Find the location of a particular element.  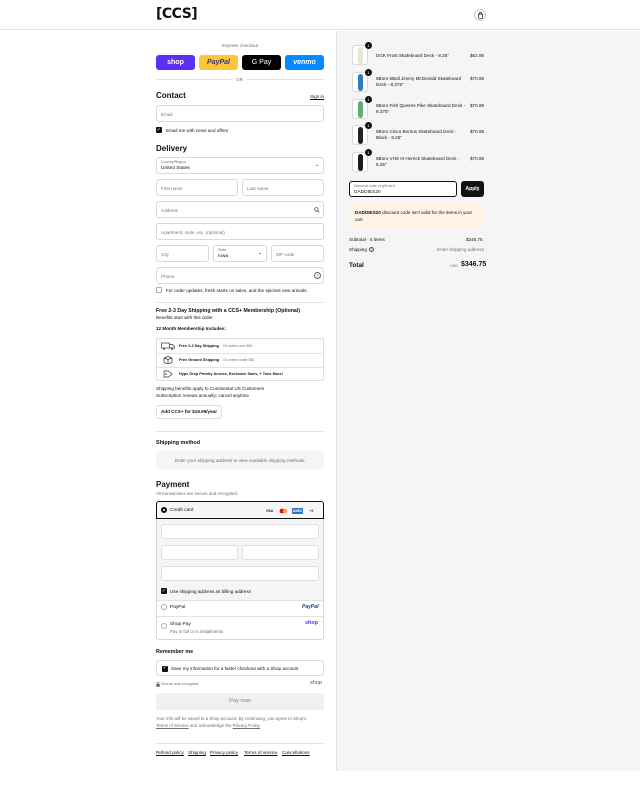

email-news-checkbox is located at coordinates (159, 130).